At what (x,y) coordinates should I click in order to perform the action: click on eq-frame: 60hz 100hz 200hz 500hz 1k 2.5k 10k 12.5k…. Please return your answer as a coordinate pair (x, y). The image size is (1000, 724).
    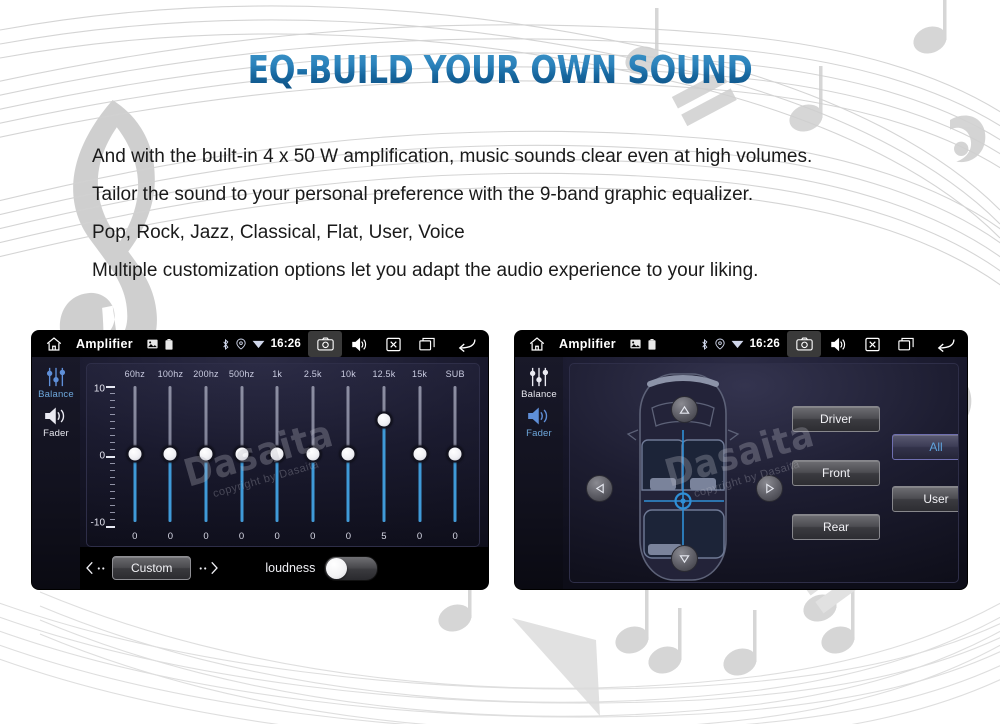
    Looking at the image, I should click on (283, 455).